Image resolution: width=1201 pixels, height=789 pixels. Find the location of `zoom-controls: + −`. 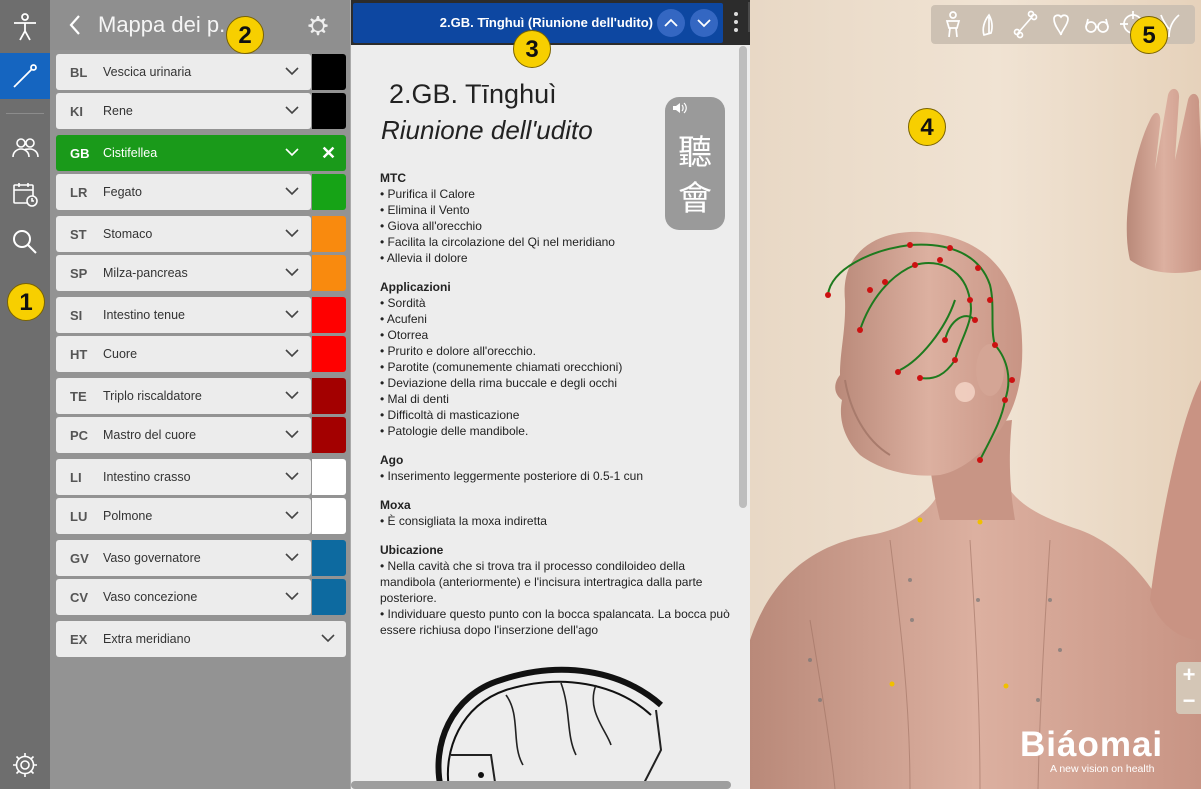

zoom-controls: + − is located at coordinates (1188, 688).